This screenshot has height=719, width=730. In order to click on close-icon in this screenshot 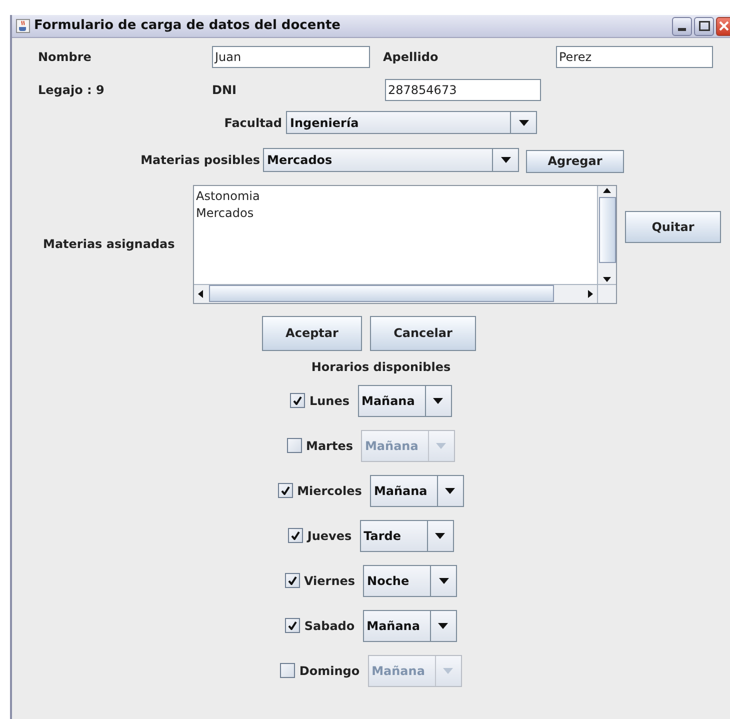, I will do `click(724, 26)`.